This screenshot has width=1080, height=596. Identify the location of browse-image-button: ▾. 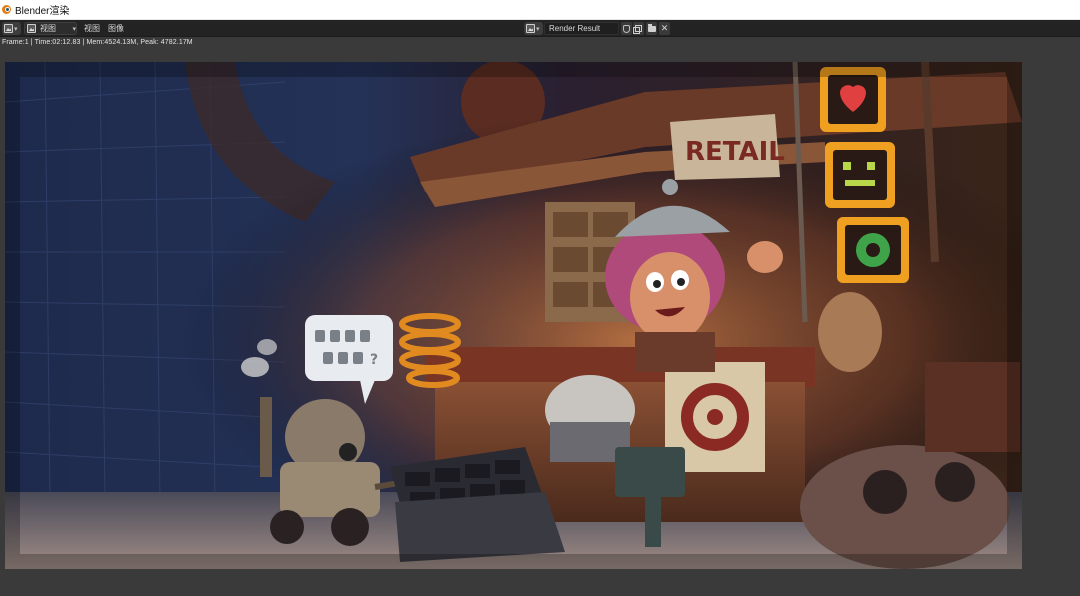
(533, 28).